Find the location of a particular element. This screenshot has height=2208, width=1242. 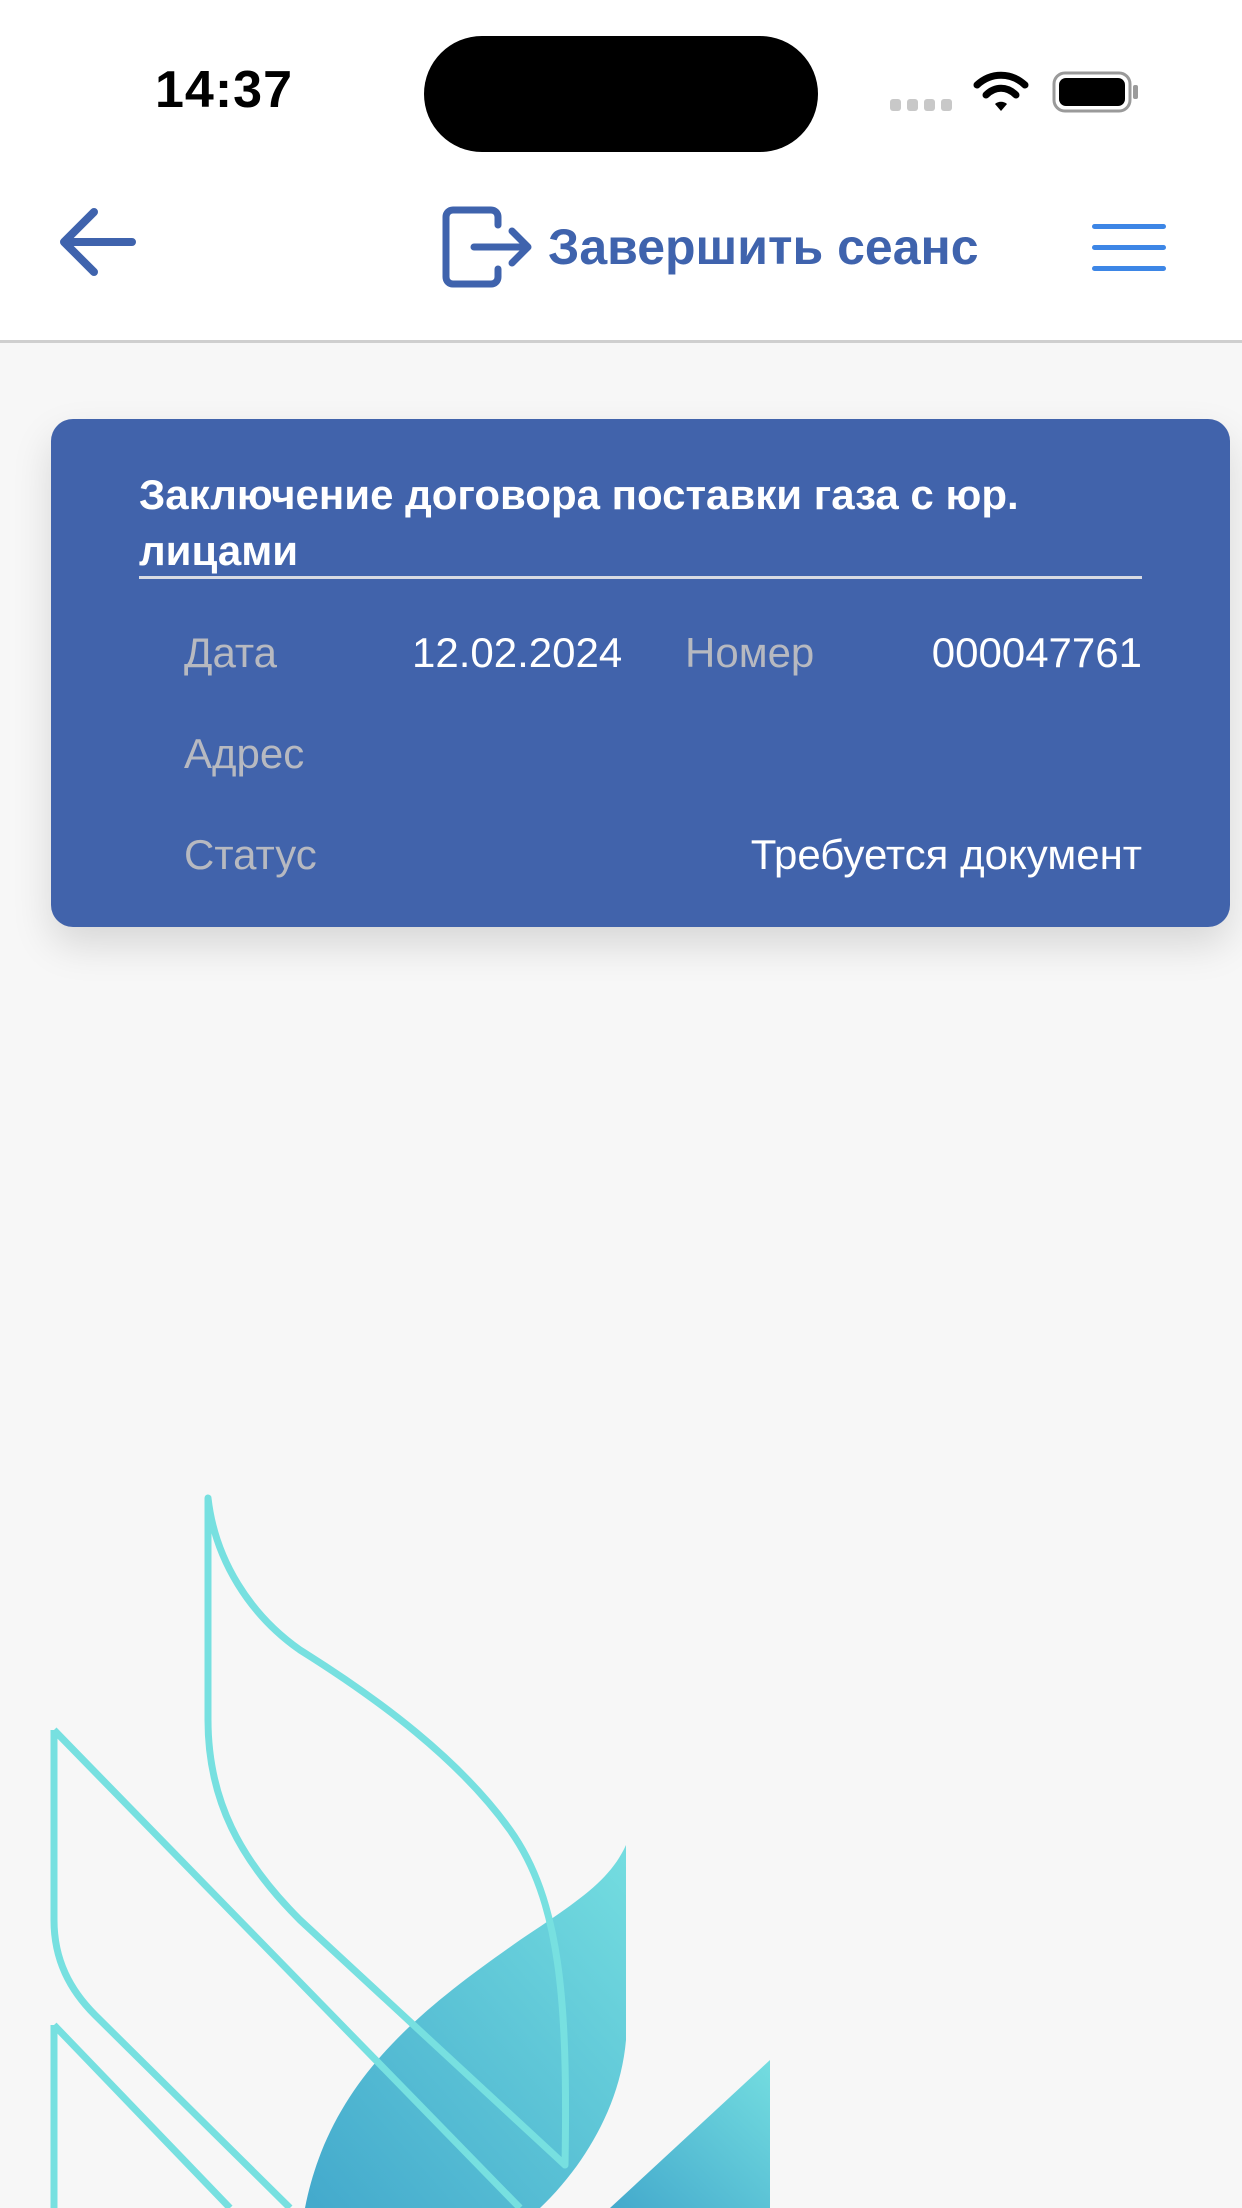

hamburger-menu-icon is located at coordinates (1129, 248).